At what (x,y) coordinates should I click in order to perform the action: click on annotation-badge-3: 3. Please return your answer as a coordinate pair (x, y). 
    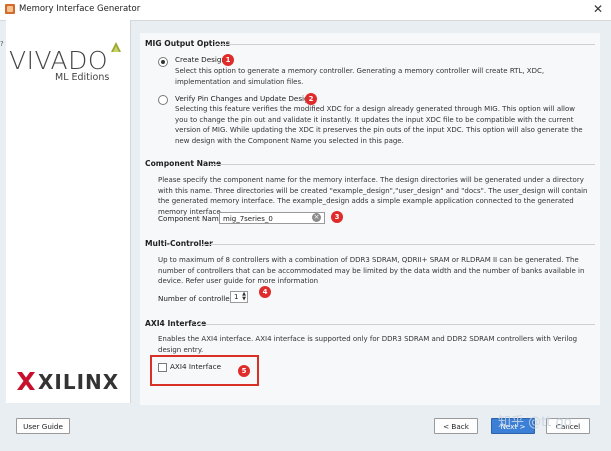
    Looking at the image, I should click on (337, 217).